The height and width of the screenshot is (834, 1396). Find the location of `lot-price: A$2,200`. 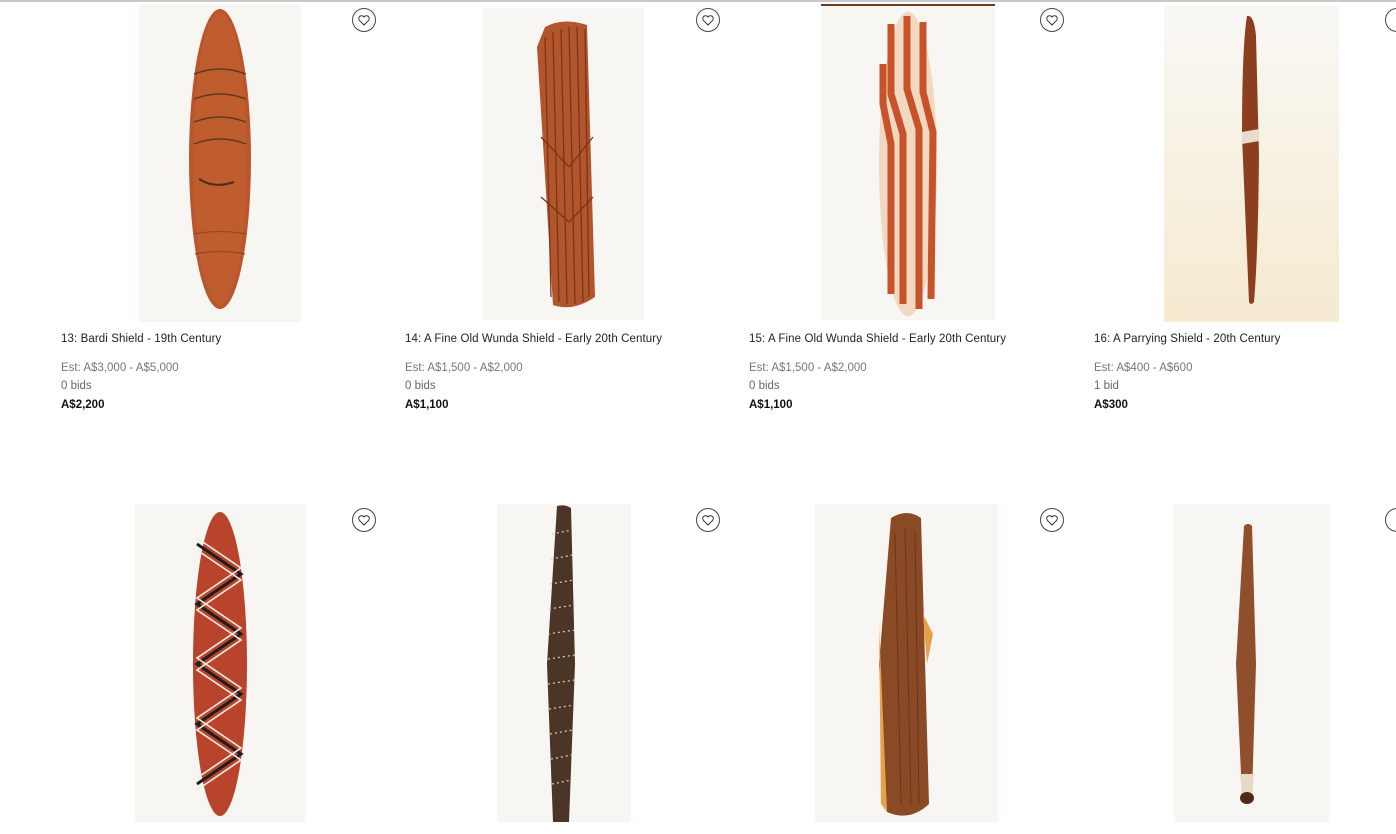

lot-price: A$2,200 is located at coordinates (83, 405).